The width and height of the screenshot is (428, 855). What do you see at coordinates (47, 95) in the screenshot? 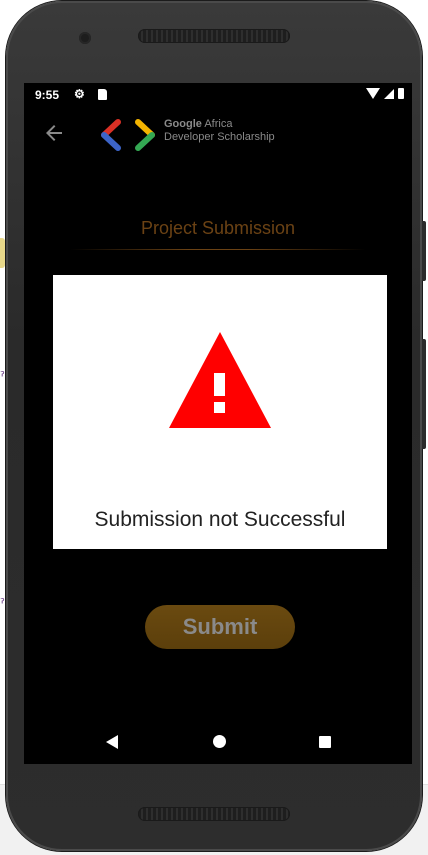
I see `status-time: 9:55` at bounding box center [47, 95].